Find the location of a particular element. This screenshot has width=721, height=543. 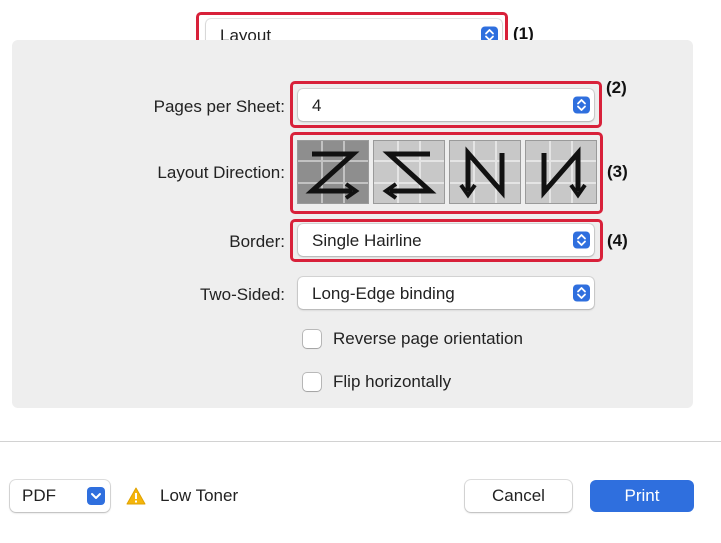

pdf-button-label: PDF is located at coordinates (39, 495).